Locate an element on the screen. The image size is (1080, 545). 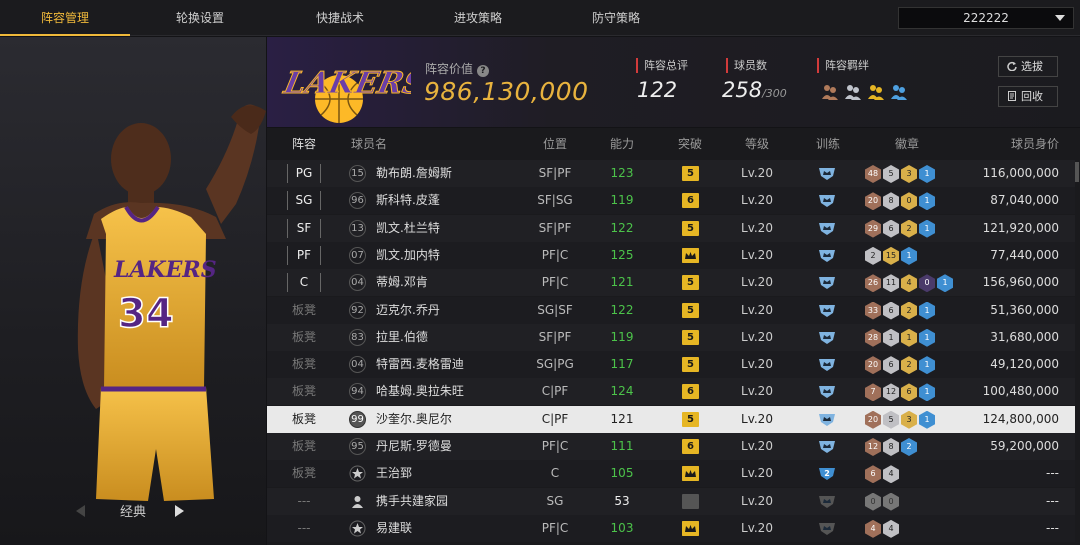
col-header-position: 位置 is located at coordinates (555, 144).